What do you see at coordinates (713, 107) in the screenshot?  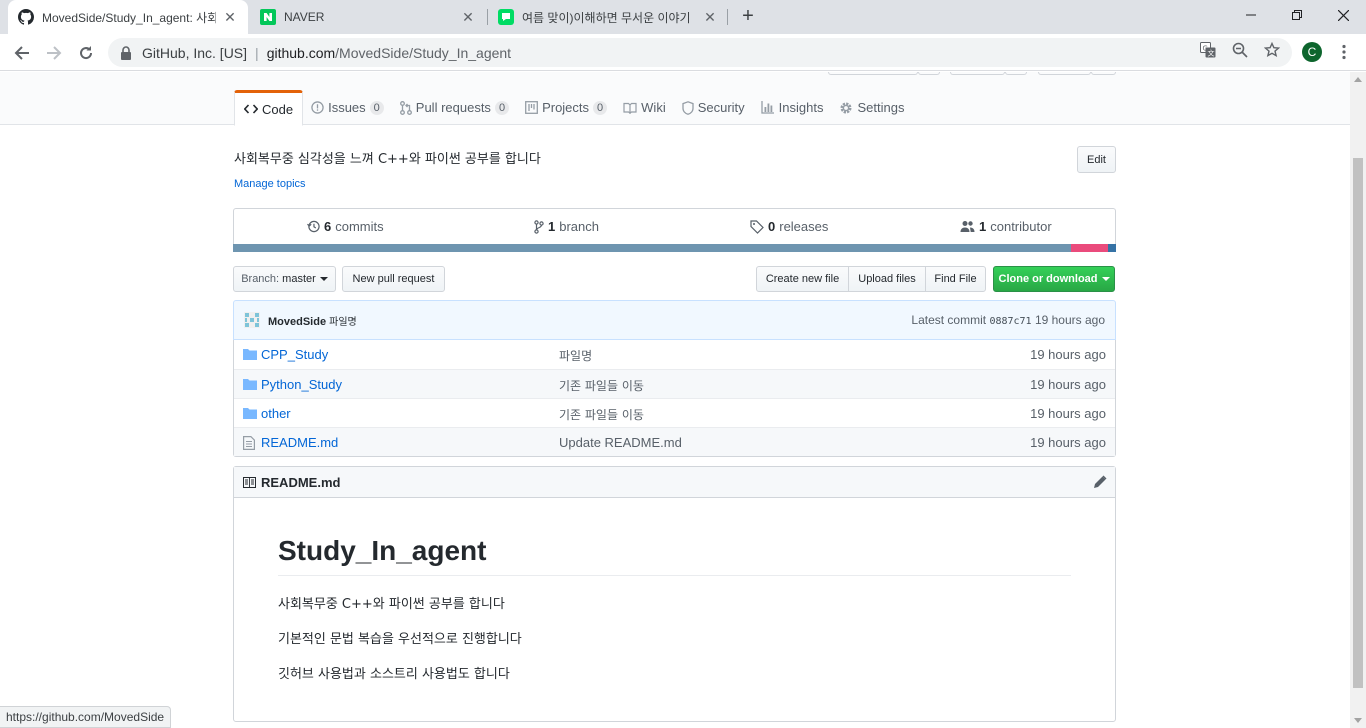 I see `tab-security: Security` at bounding box center [713, 107].